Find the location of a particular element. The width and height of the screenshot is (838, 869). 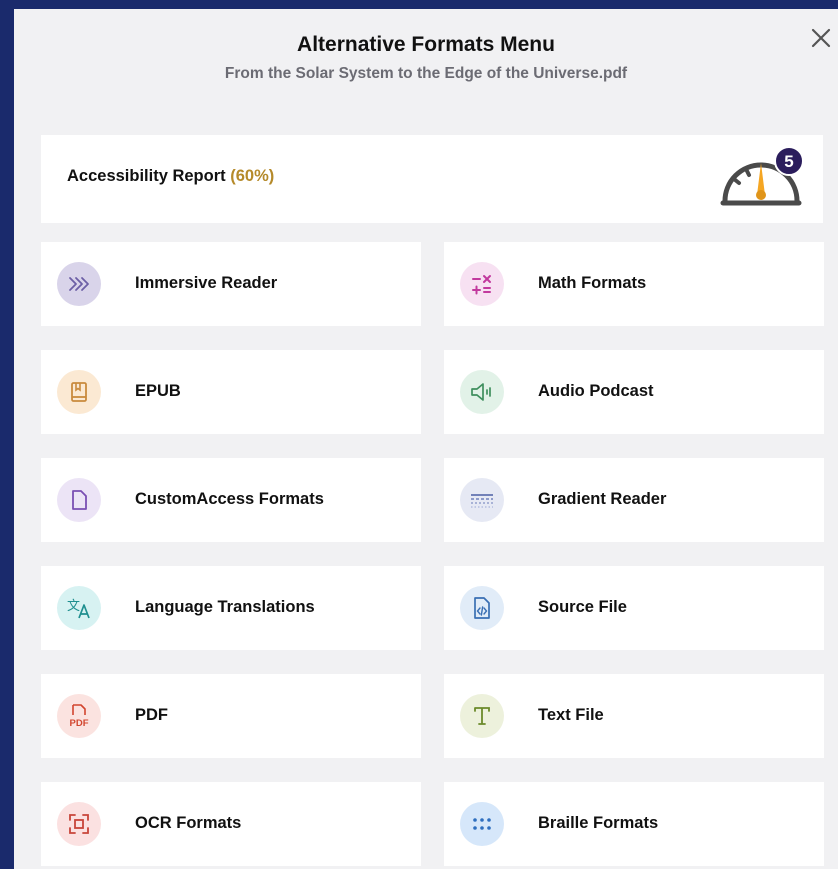

code-file-icon is located at coordinates (482, 608).